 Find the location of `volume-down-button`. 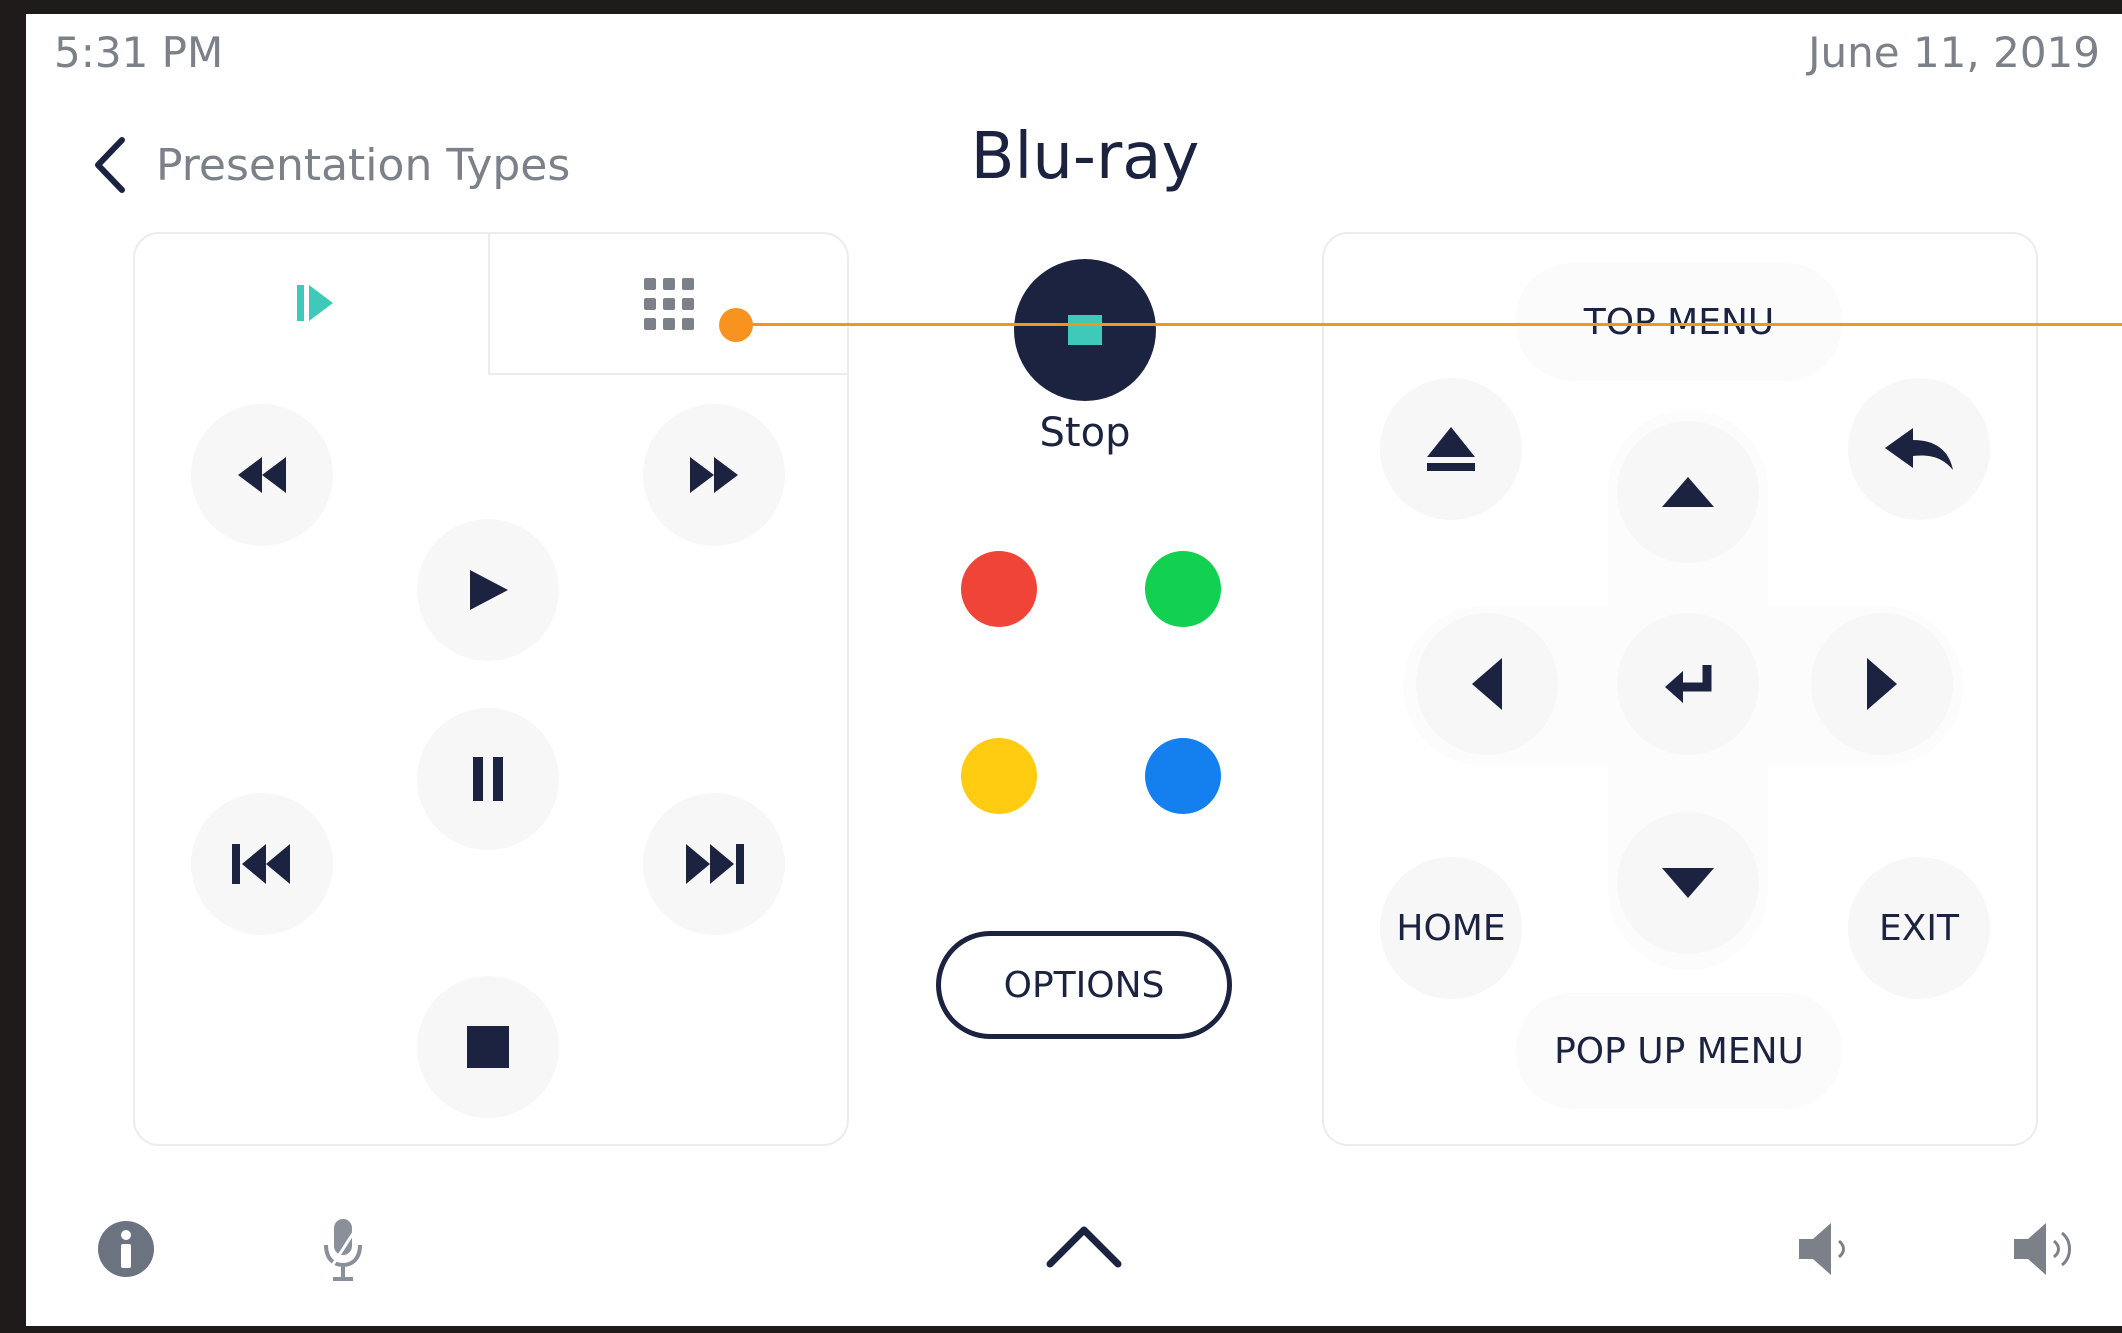

volume-down-button is located at coordinates (1826, 1249).